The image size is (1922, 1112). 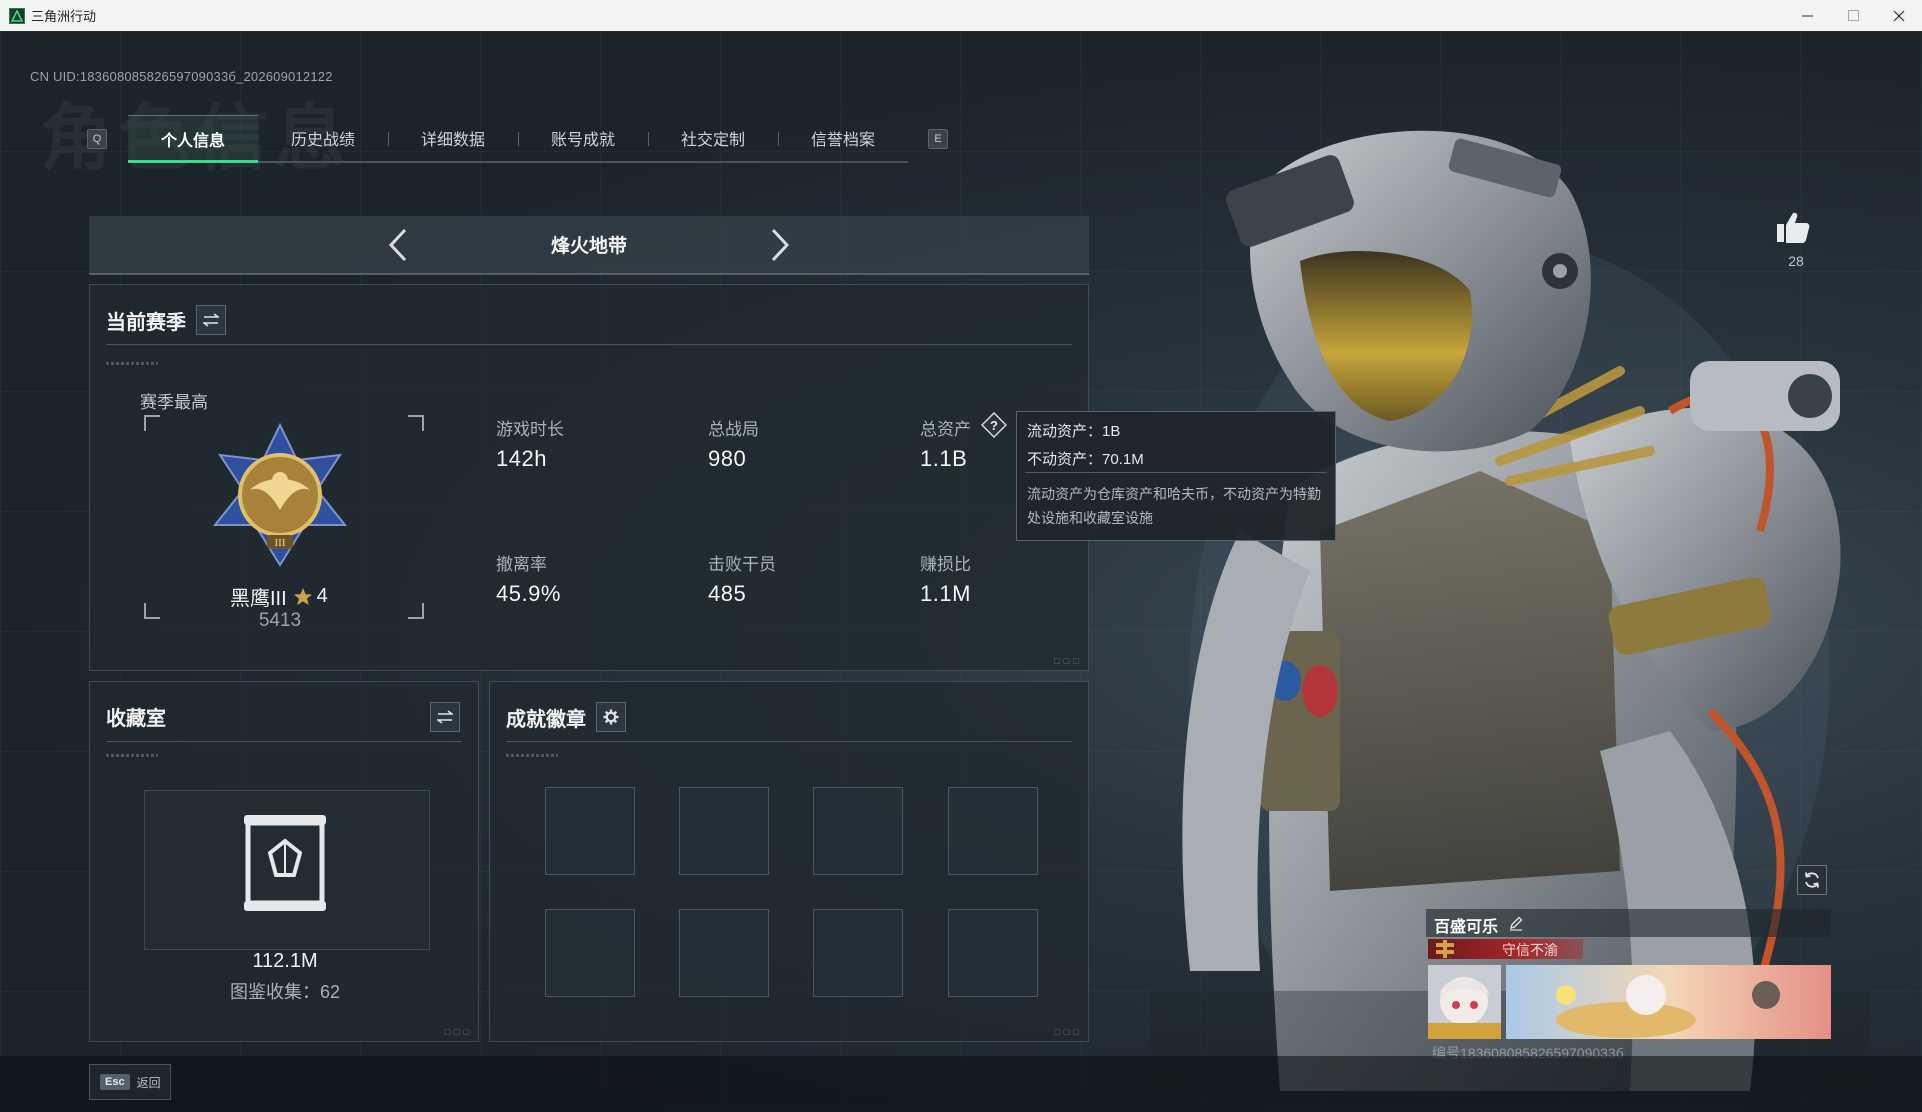 I want to click on rank-insignia-icon, so click(x=1445, y=949).